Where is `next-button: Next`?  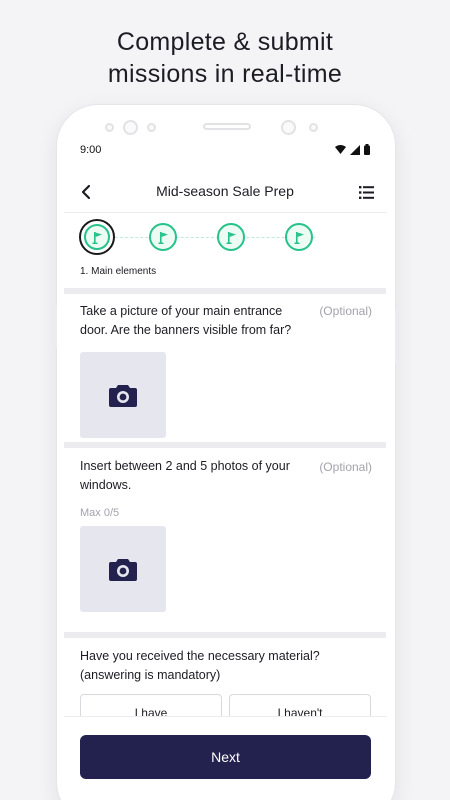
next-button: Next is located at coordinates (225, 757).